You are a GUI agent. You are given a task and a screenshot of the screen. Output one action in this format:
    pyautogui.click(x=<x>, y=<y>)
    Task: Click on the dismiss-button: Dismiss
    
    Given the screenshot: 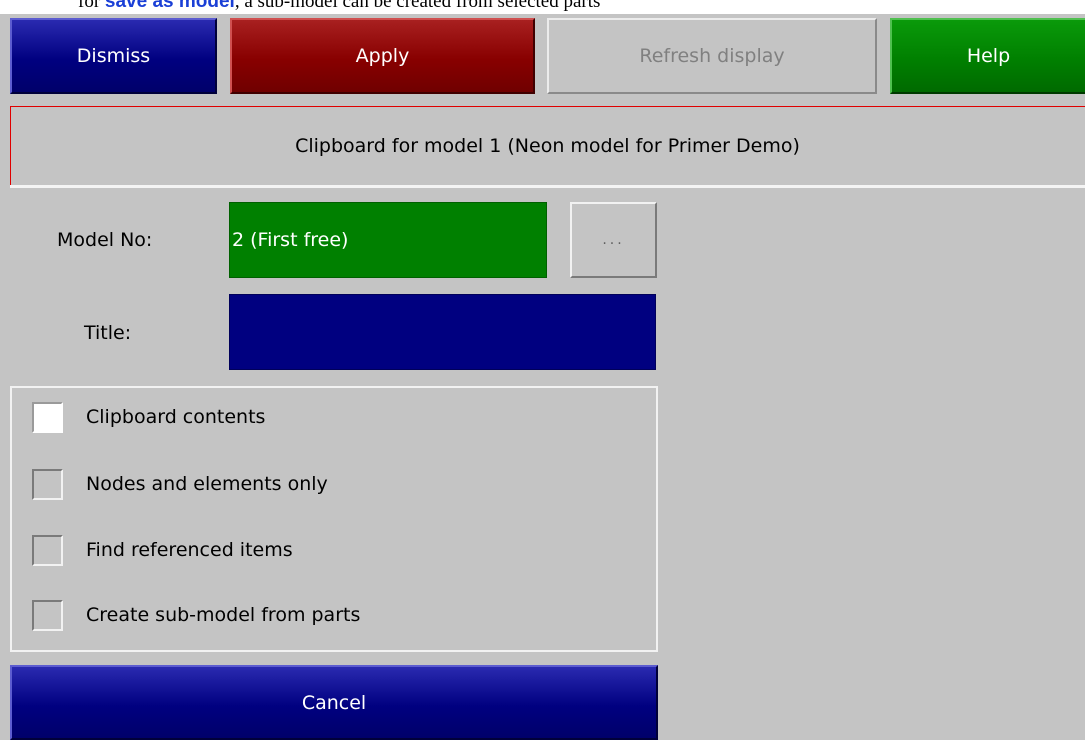 What is the action you would take?
    pyautogui.click(x=113, y=56)
    